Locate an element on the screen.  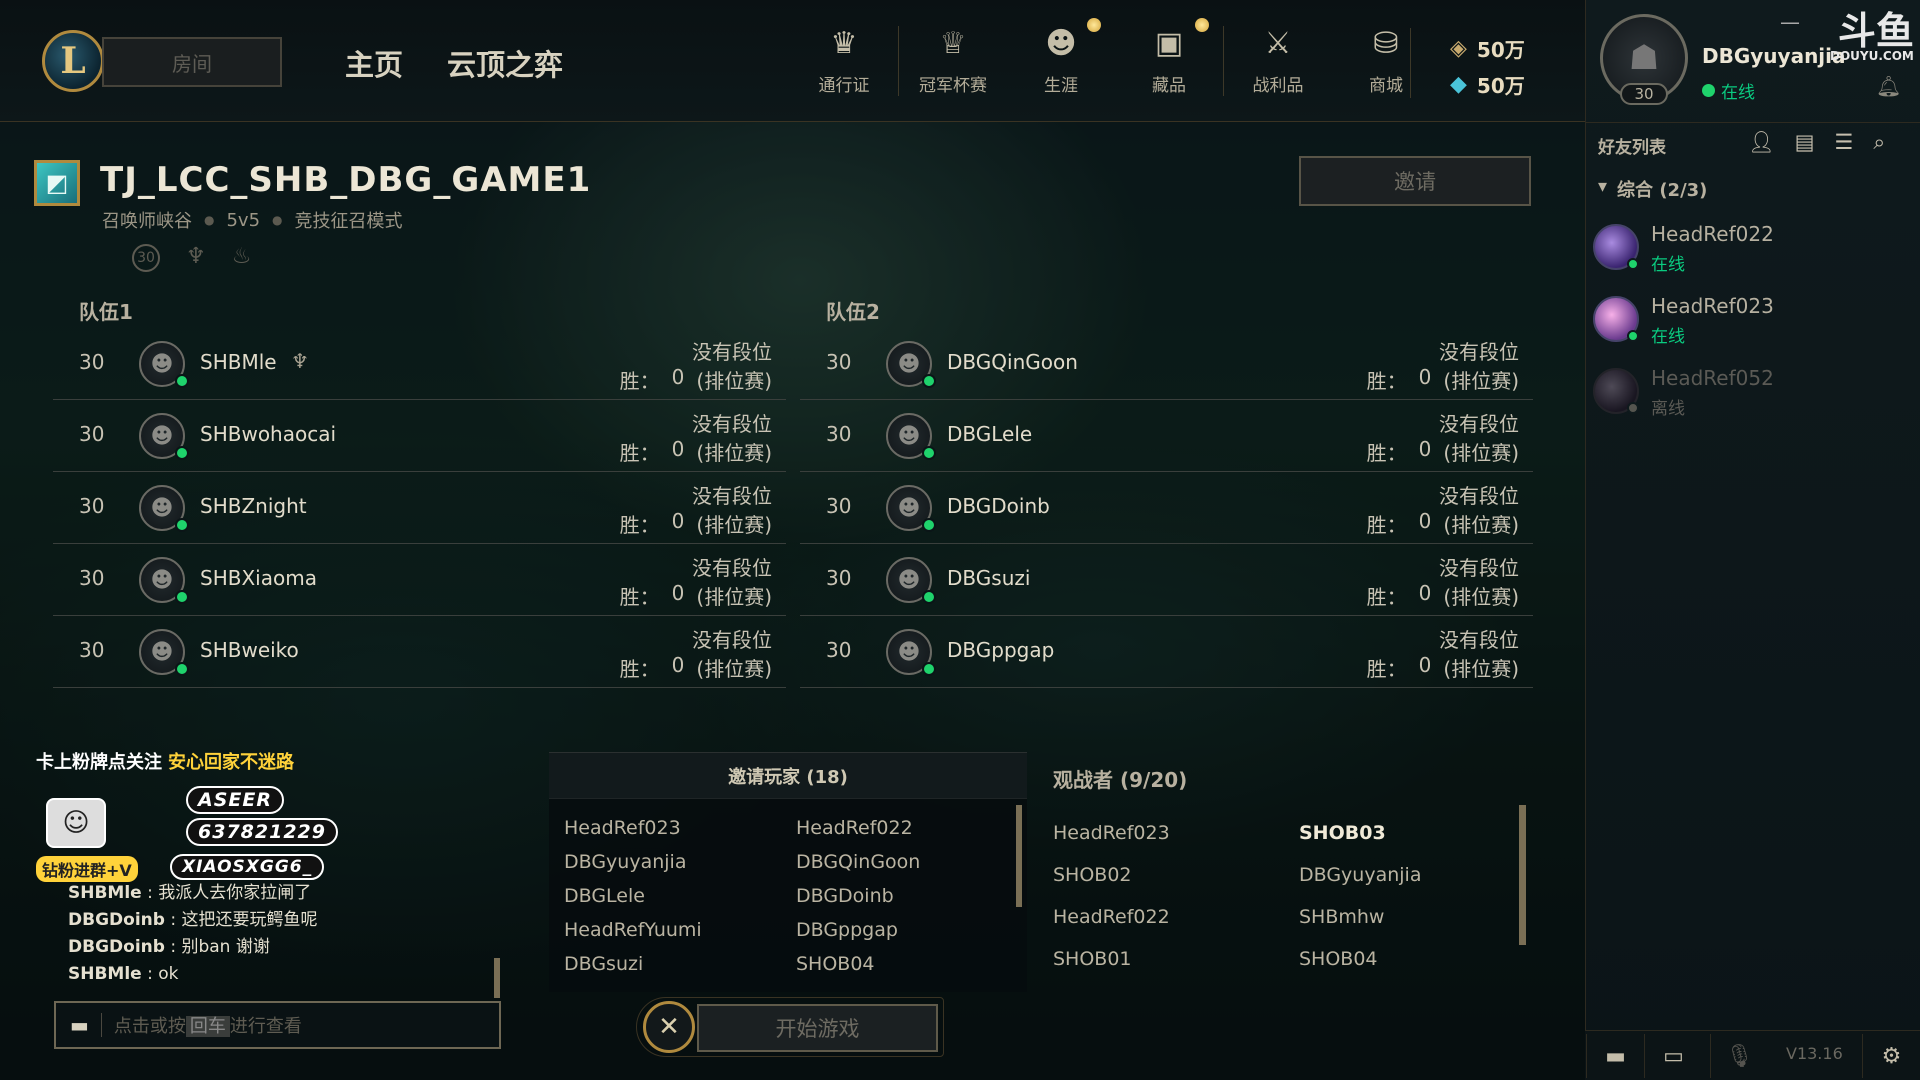
add-friend-icon: 👤︎ is located at coordinates (1761, 142).